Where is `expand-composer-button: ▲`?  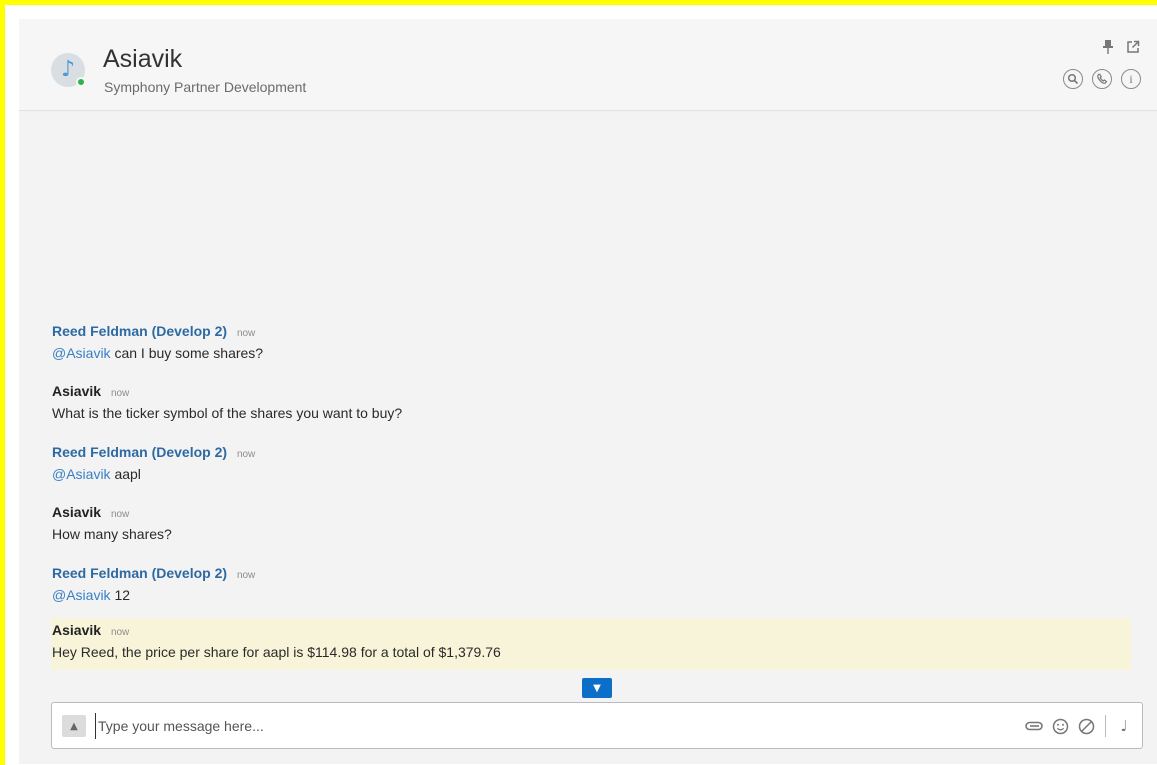 expand-composer-button: ▲ is located at coordinates (74, 726).